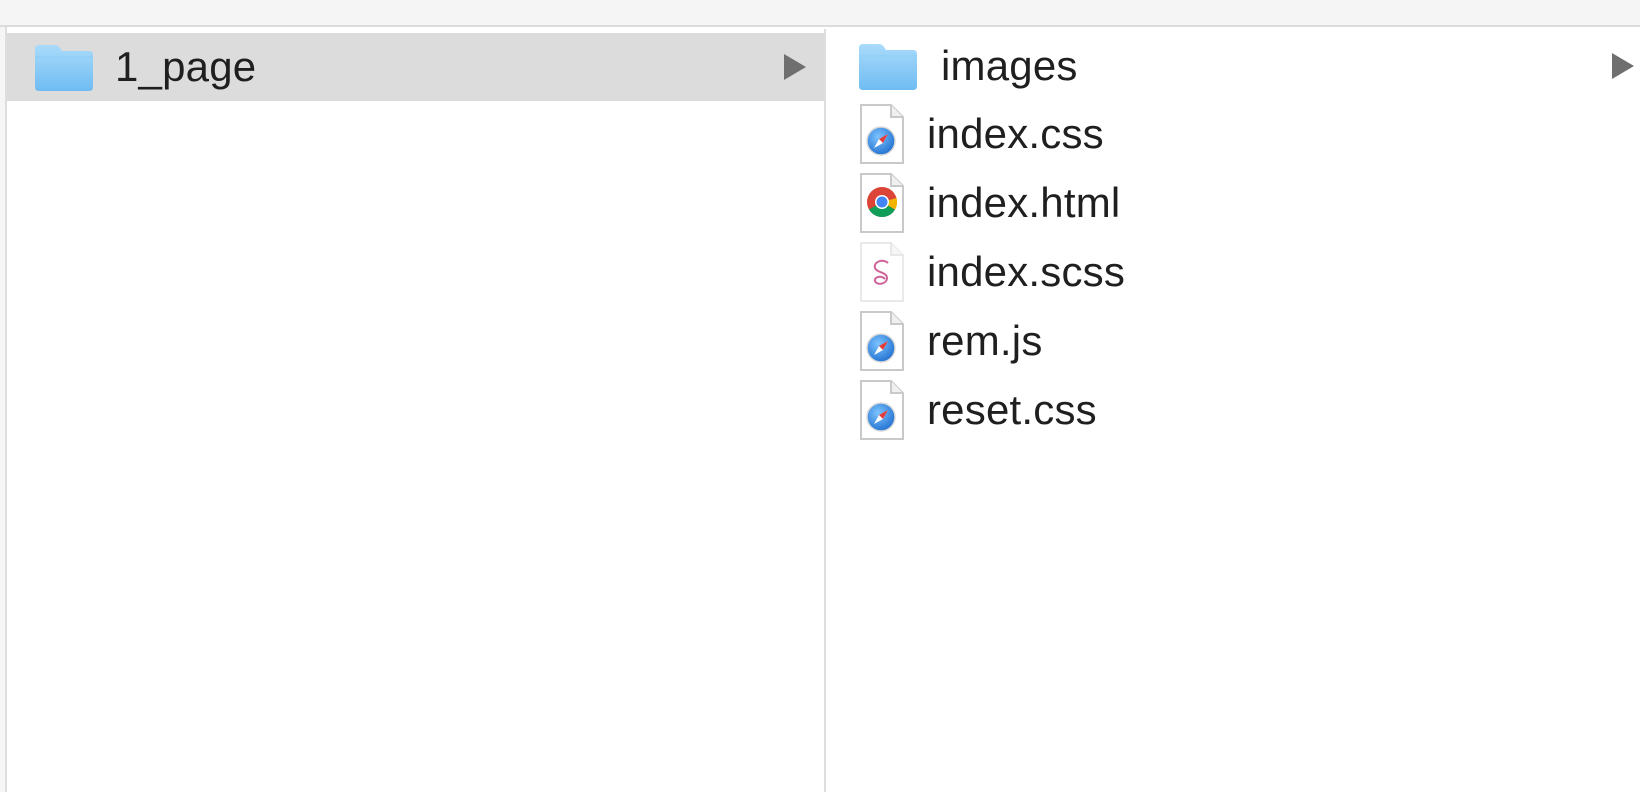  I want to click on item-name: index.html, so click(1024, 202).